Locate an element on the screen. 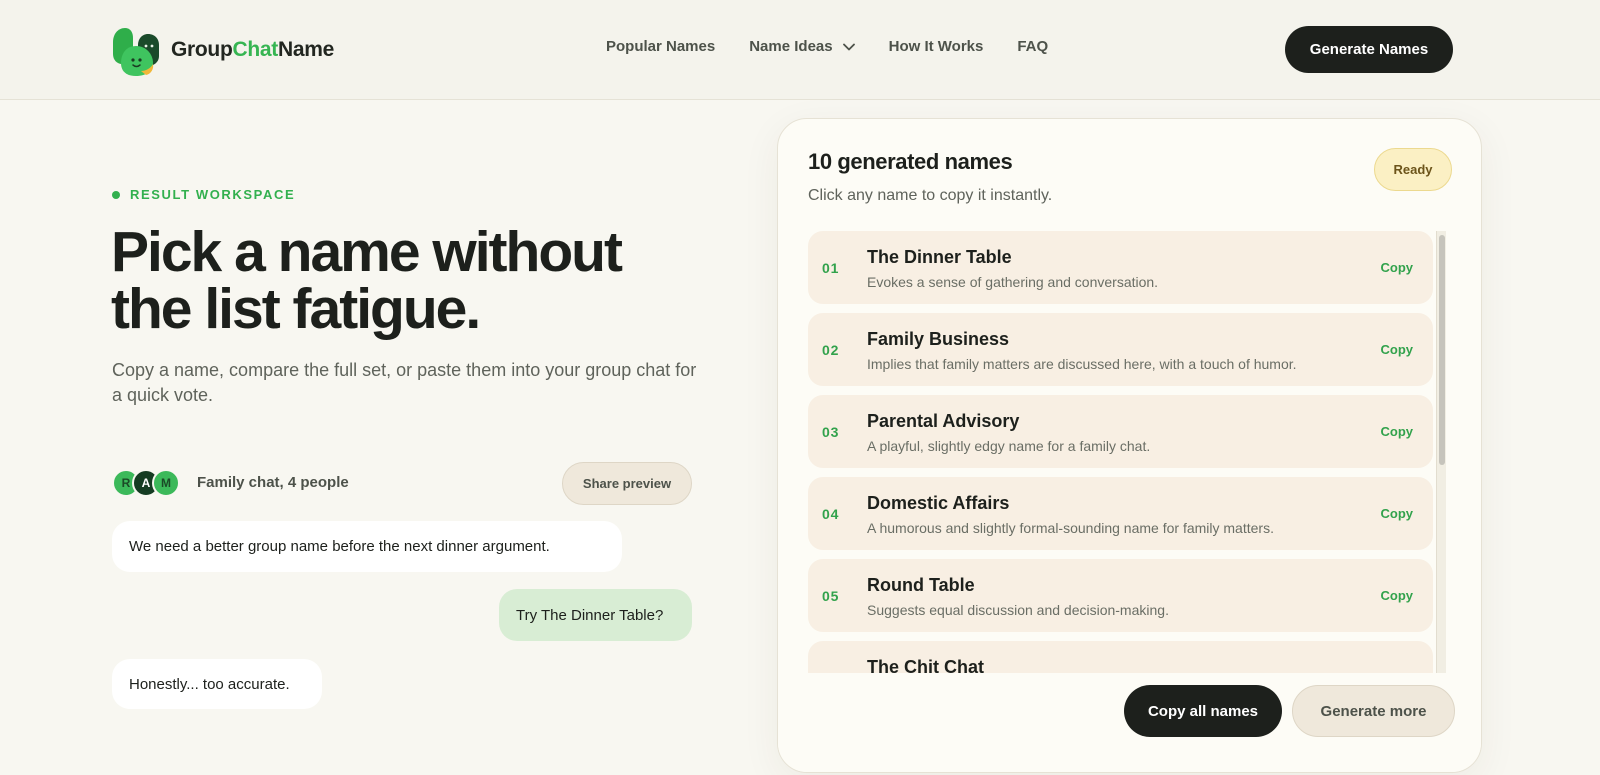 Image resolution: width=1600 pixels, height=775 pixels. avatar: M is located at coordinates (166, 483).